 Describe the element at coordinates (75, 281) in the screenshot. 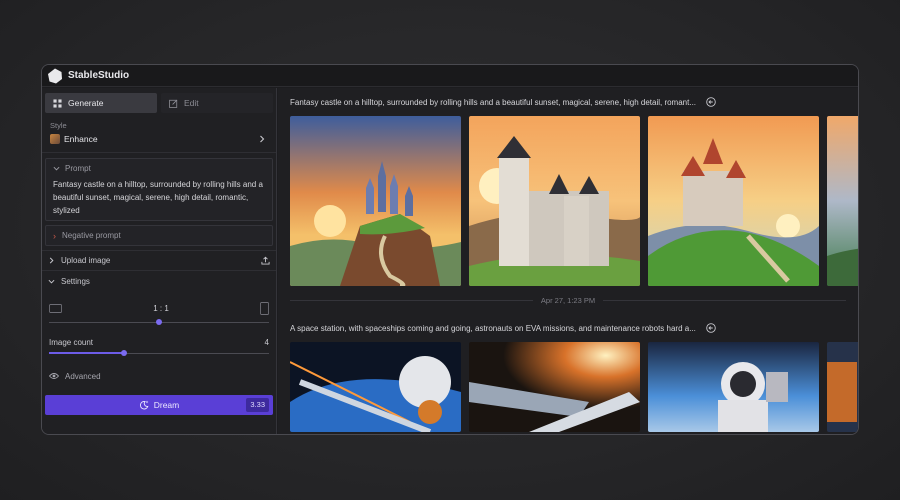

I see `settings-label: Settings` at that location.